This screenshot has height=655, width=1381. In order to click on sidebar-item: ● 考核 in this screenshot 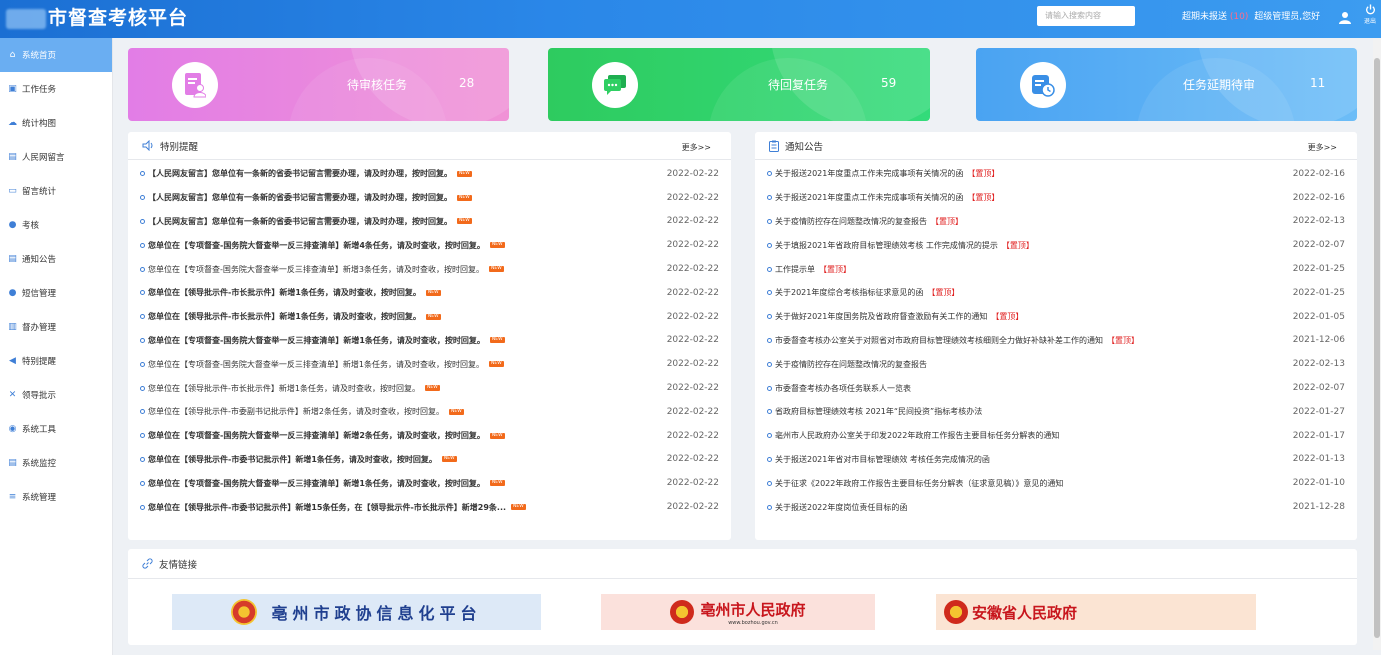, I will do `click(56, 225)`.